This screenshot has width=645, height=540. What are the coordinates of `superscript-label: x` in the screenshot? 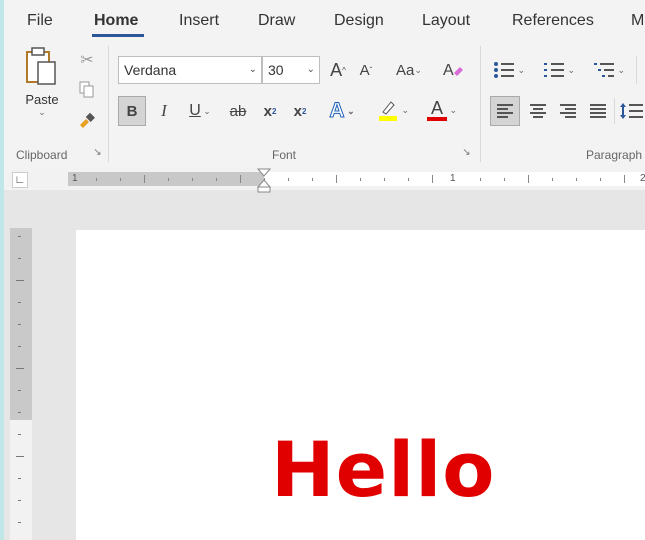 It's located at (297, 111).